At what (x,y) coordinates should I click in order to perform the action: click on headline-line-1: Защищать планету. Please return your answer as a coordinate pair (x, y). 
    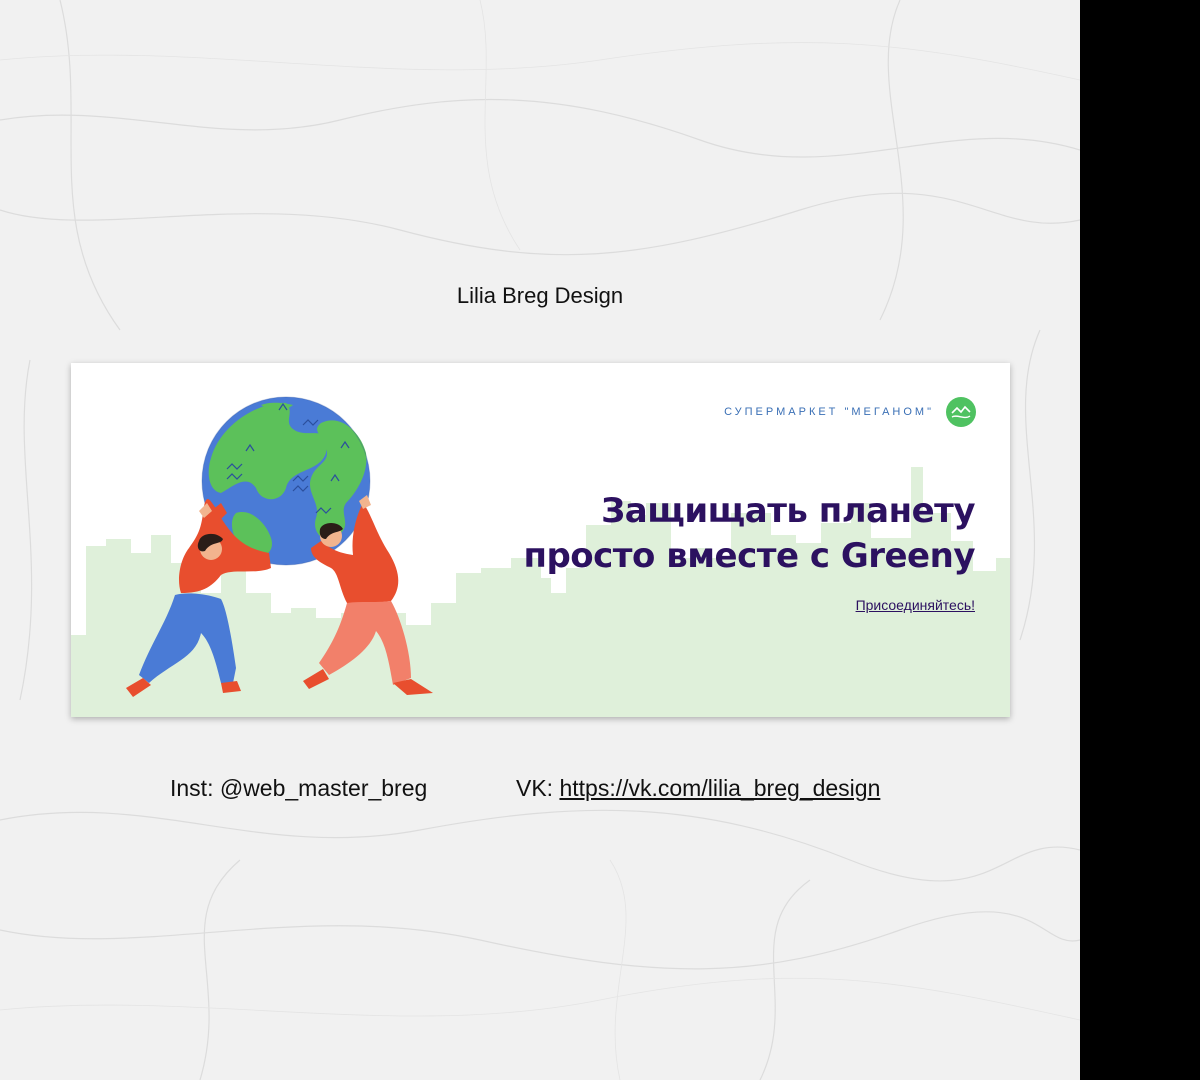
    Looking at the image, I should click on (788, 511).